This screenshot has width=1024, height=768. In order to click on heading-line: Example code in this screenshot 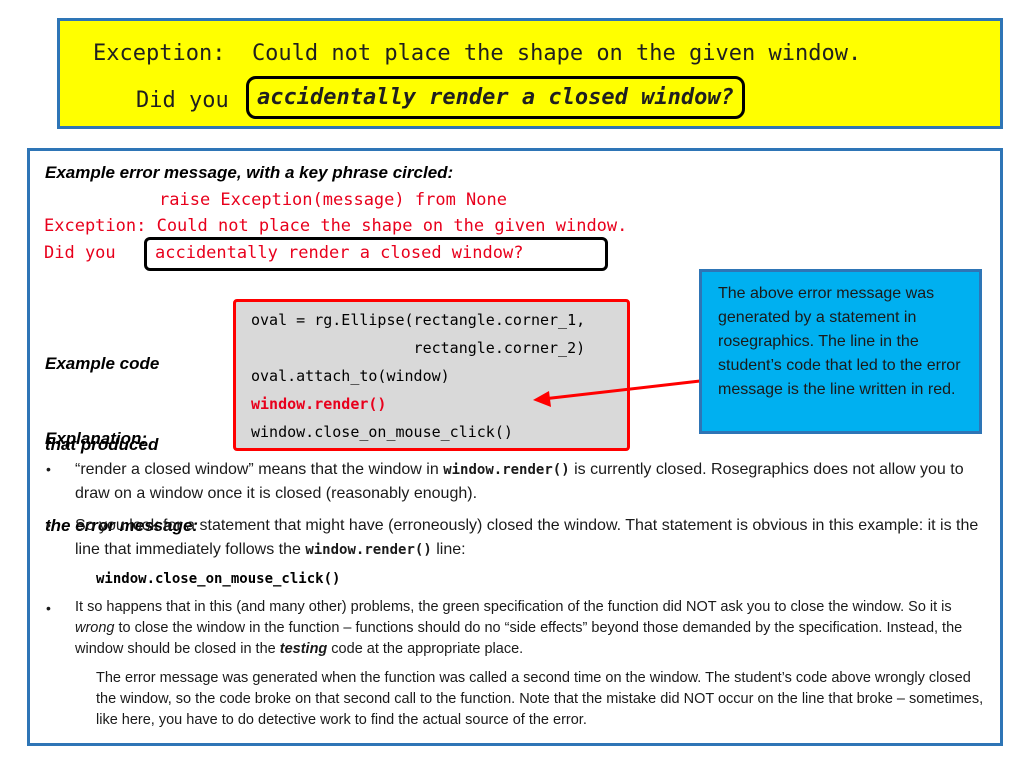, I will do `click(102, 363)`.